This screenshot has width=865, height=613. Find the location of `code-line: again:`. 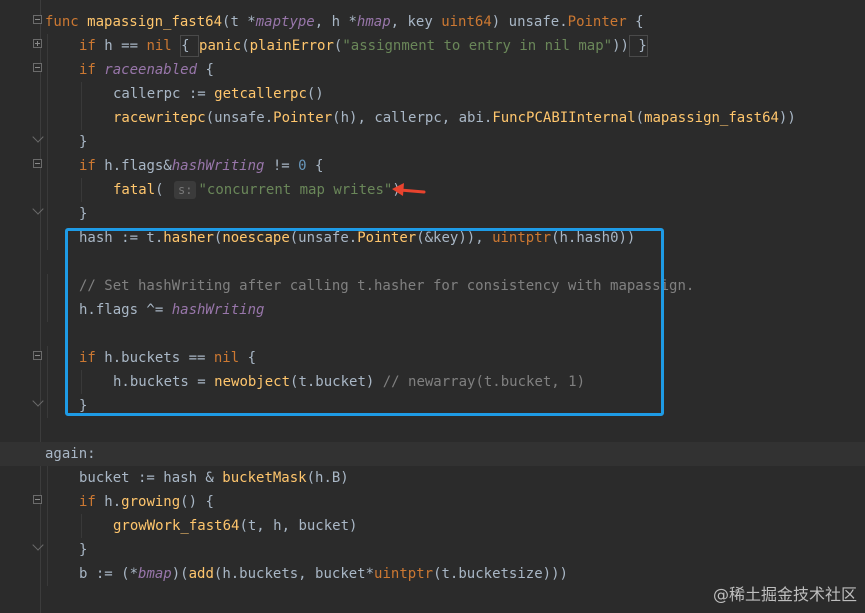

code-line: again: is located at coordinates (432, 454).